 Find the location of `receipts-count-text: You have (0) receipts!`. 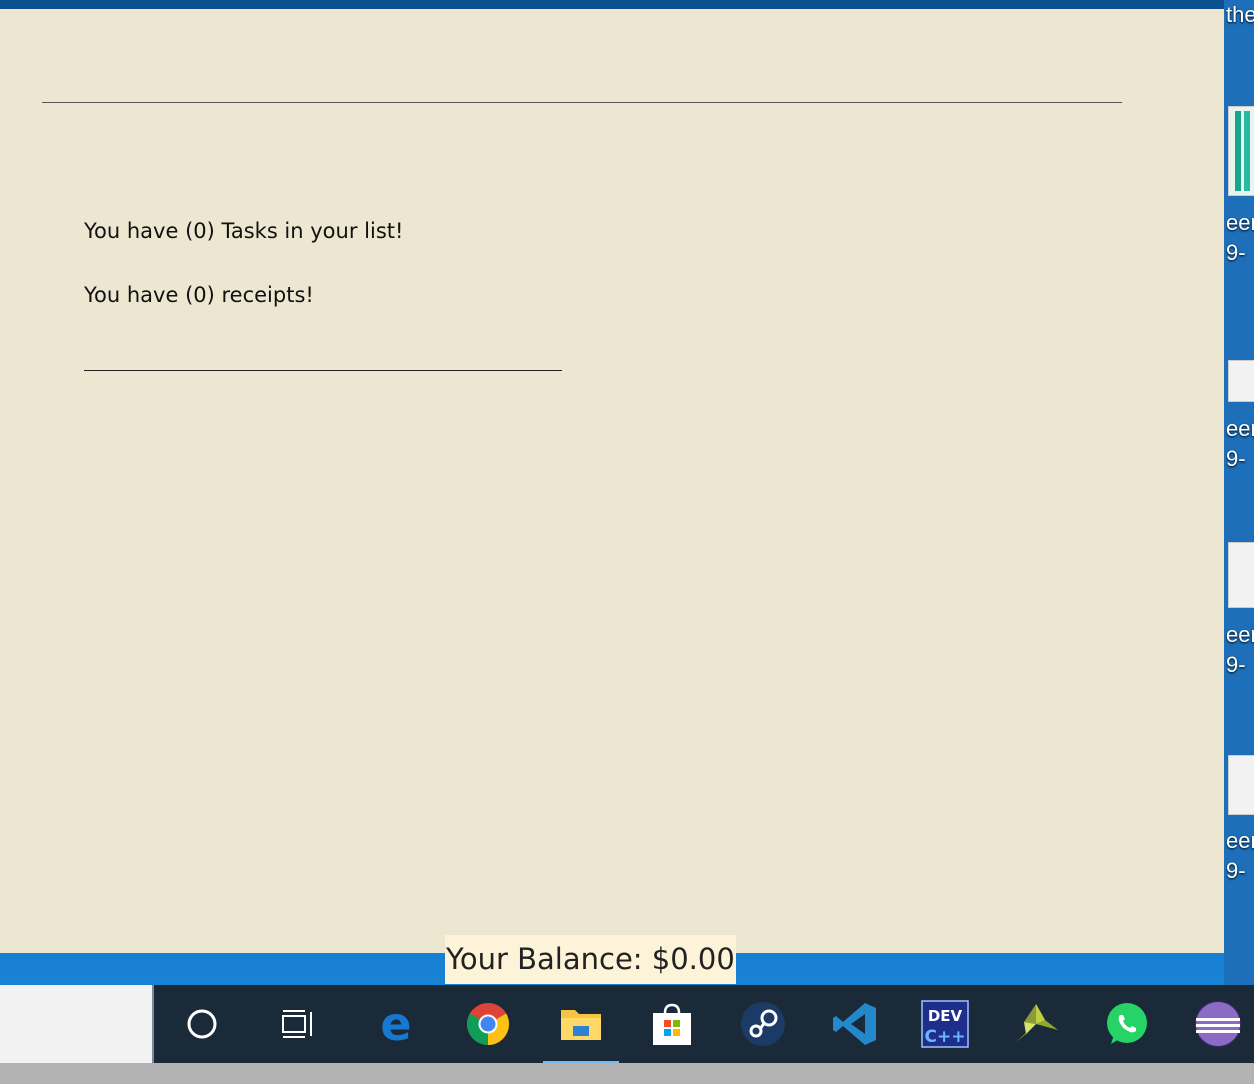

receipts-count-text: You have (0) receipts! is located at coordinates (199, 295).